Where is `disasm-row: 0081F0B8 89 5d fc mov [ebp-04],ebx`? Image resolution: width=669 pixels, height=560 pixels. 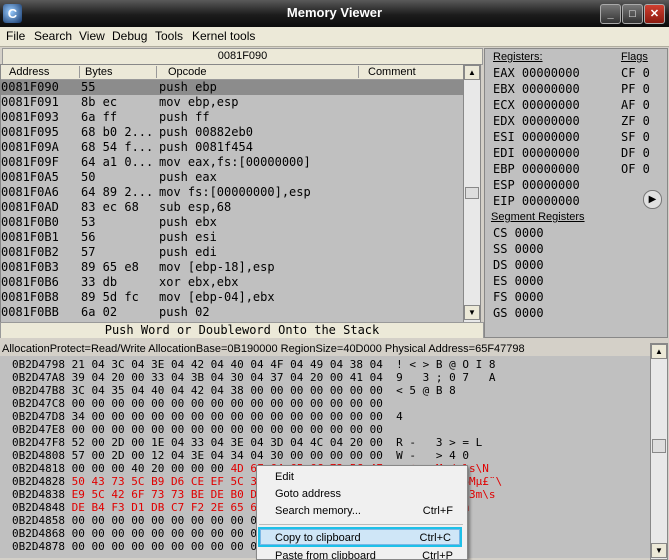
disasm-row: 0081F0B8 89 5d fc mov [ebp-04],ebx is located at coordinates (232, 297).